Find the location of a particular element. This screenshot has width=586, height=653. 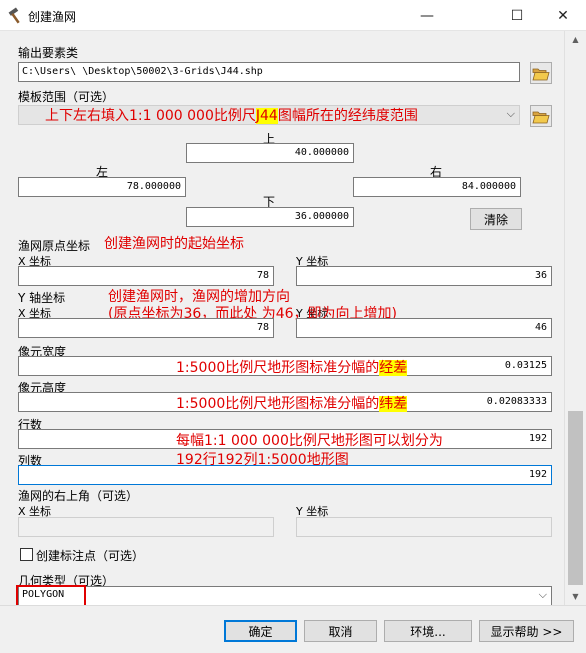

ok-button: 确定 is located at coordinates (260, 631).